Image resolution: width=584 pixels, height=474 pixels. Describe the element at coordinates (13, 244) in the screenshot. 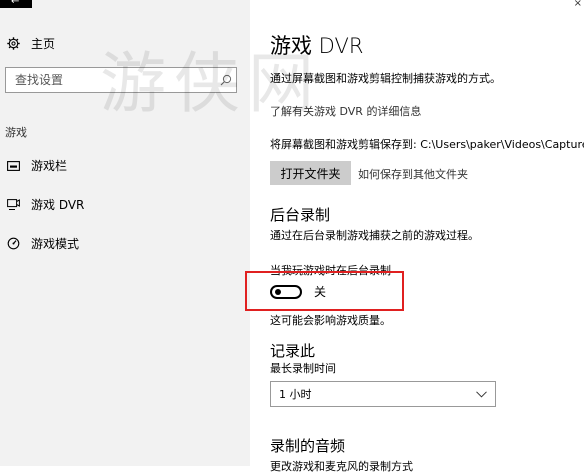

I see `game-mode-icon` at that location.